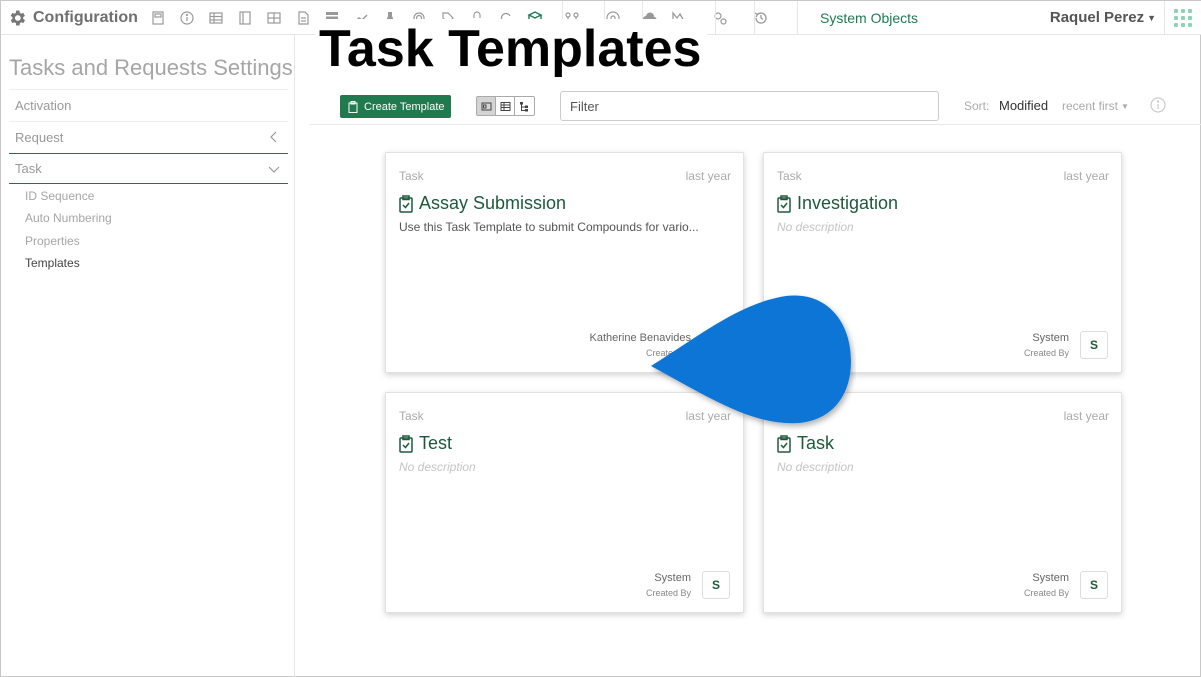 The width and height of the screenshot is (1201, 677). Describe the element at coordinates (977, 106) in the screenshot. I see `sort-label: Sort:` at that location.